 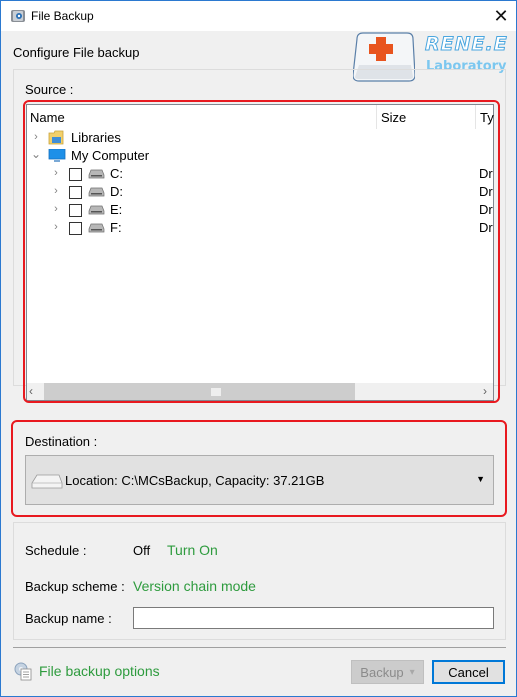 I want to click on schedule-label: Schedule :, so click(x=56, y=550).